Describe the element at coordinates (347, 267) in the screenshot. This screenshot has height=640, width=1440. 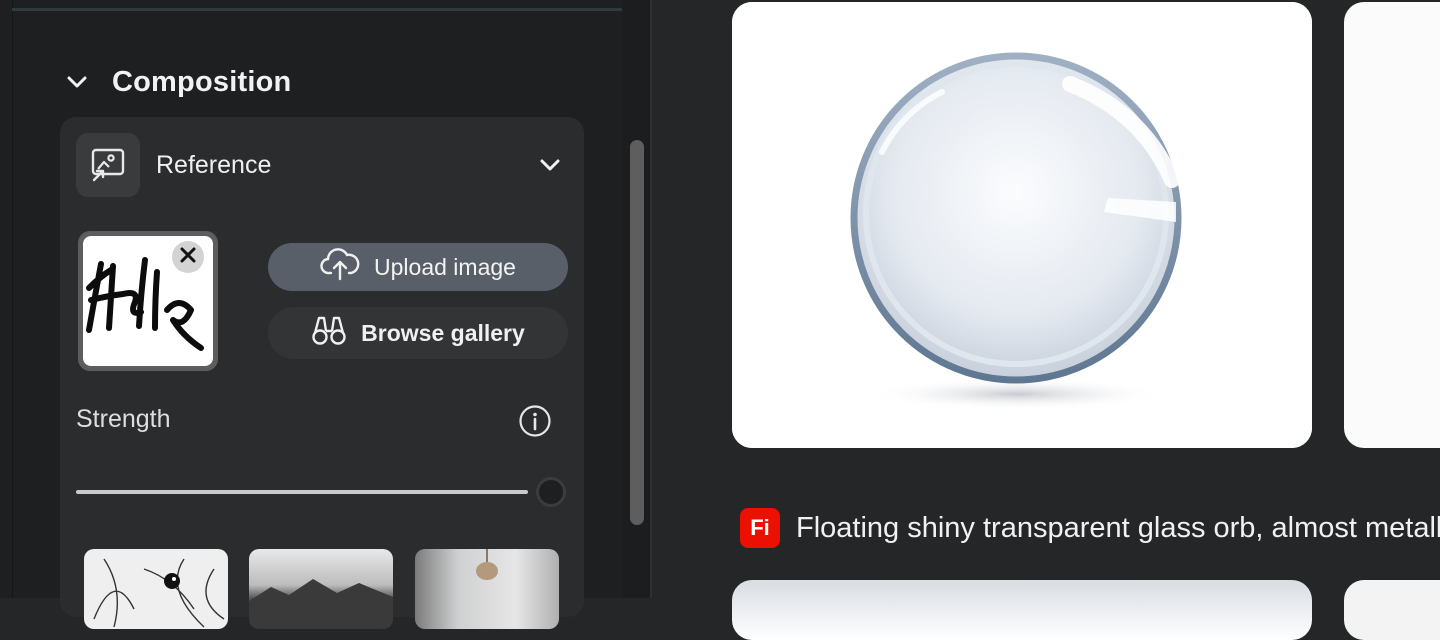
I see `cloud-upload-icon` at that location.